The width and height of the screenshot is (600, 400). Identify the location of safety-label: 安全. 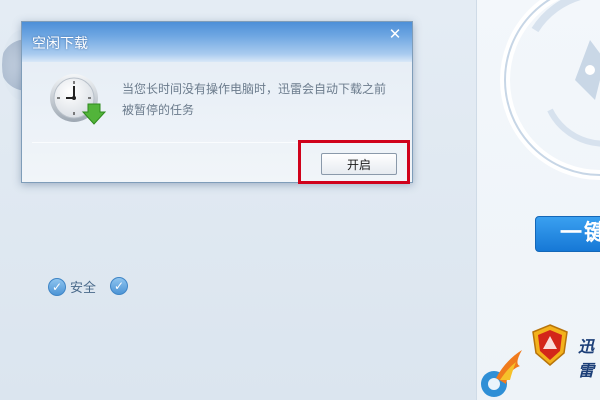
(83, 288).